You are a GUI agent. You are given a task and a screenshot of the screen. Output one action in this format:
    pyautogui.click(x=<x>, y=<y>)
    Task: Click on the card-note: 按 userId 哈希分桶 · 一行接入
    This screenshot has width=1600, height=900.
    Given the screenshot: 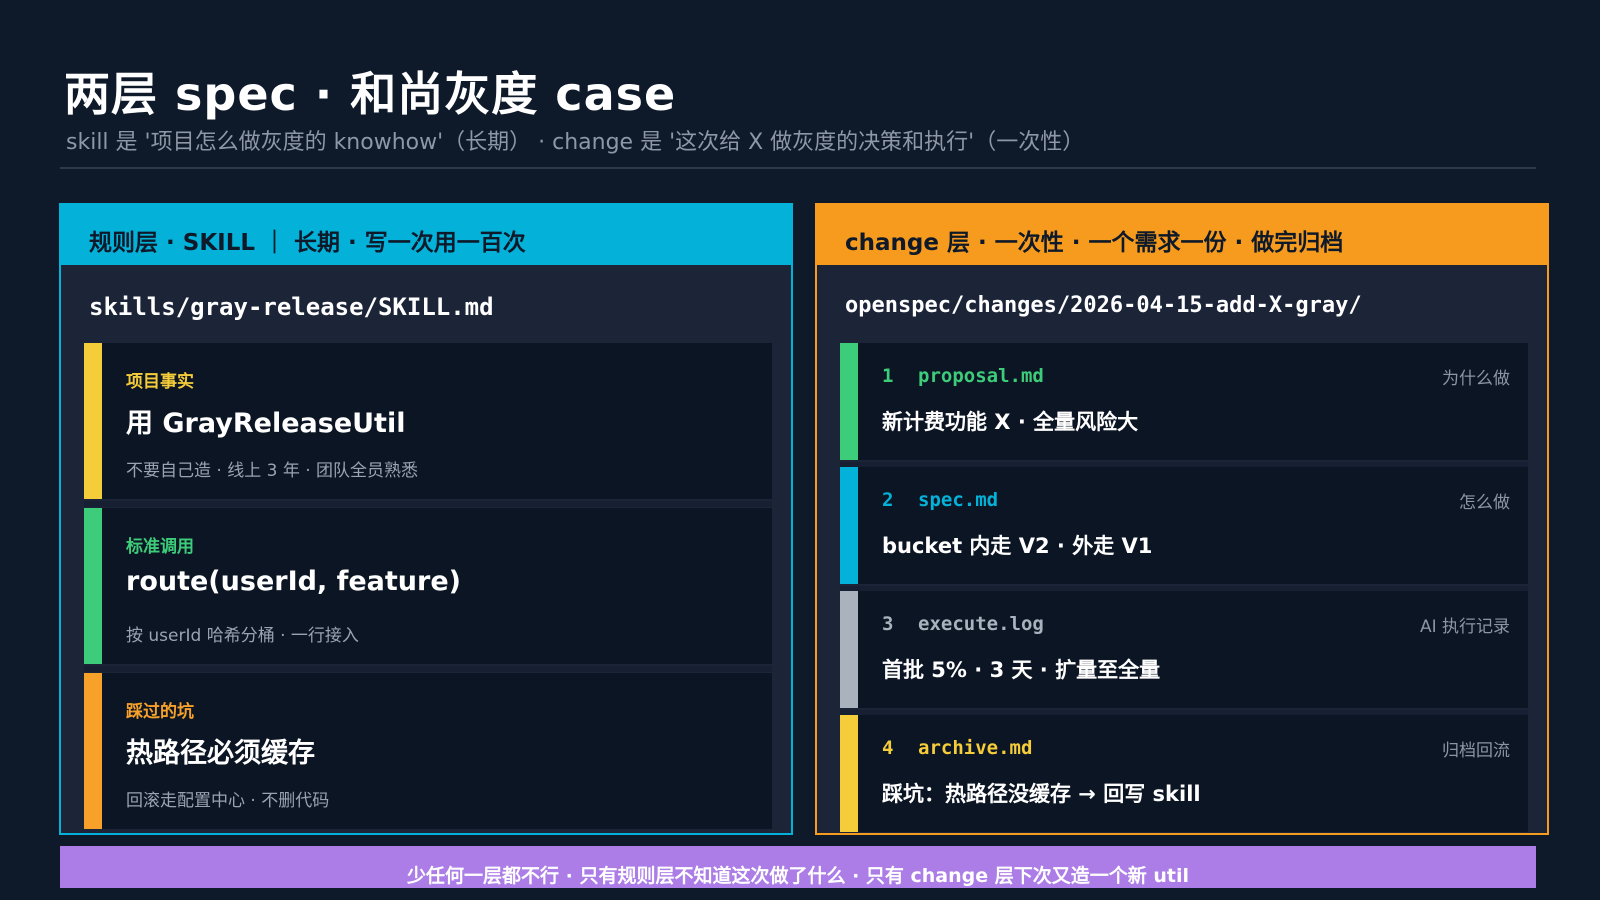 What is the action you would take?
    pyautogui.click(x=242, y=636)
    